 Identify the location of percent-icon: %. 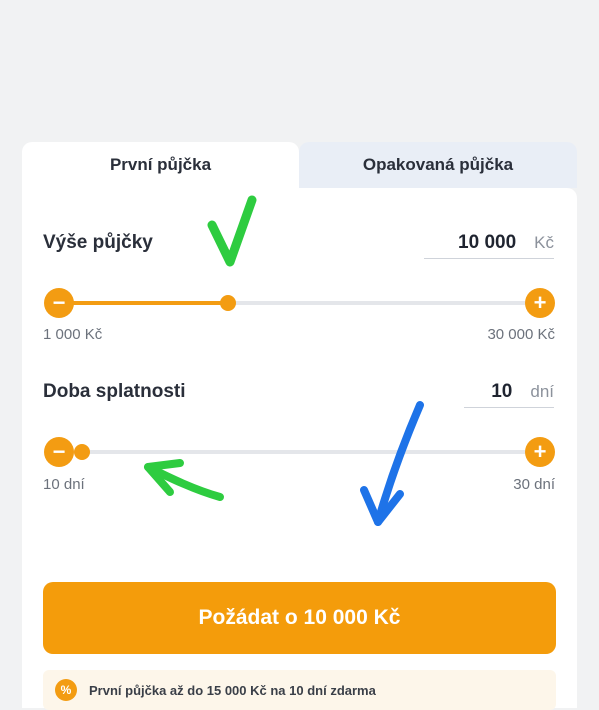
(66, 690).